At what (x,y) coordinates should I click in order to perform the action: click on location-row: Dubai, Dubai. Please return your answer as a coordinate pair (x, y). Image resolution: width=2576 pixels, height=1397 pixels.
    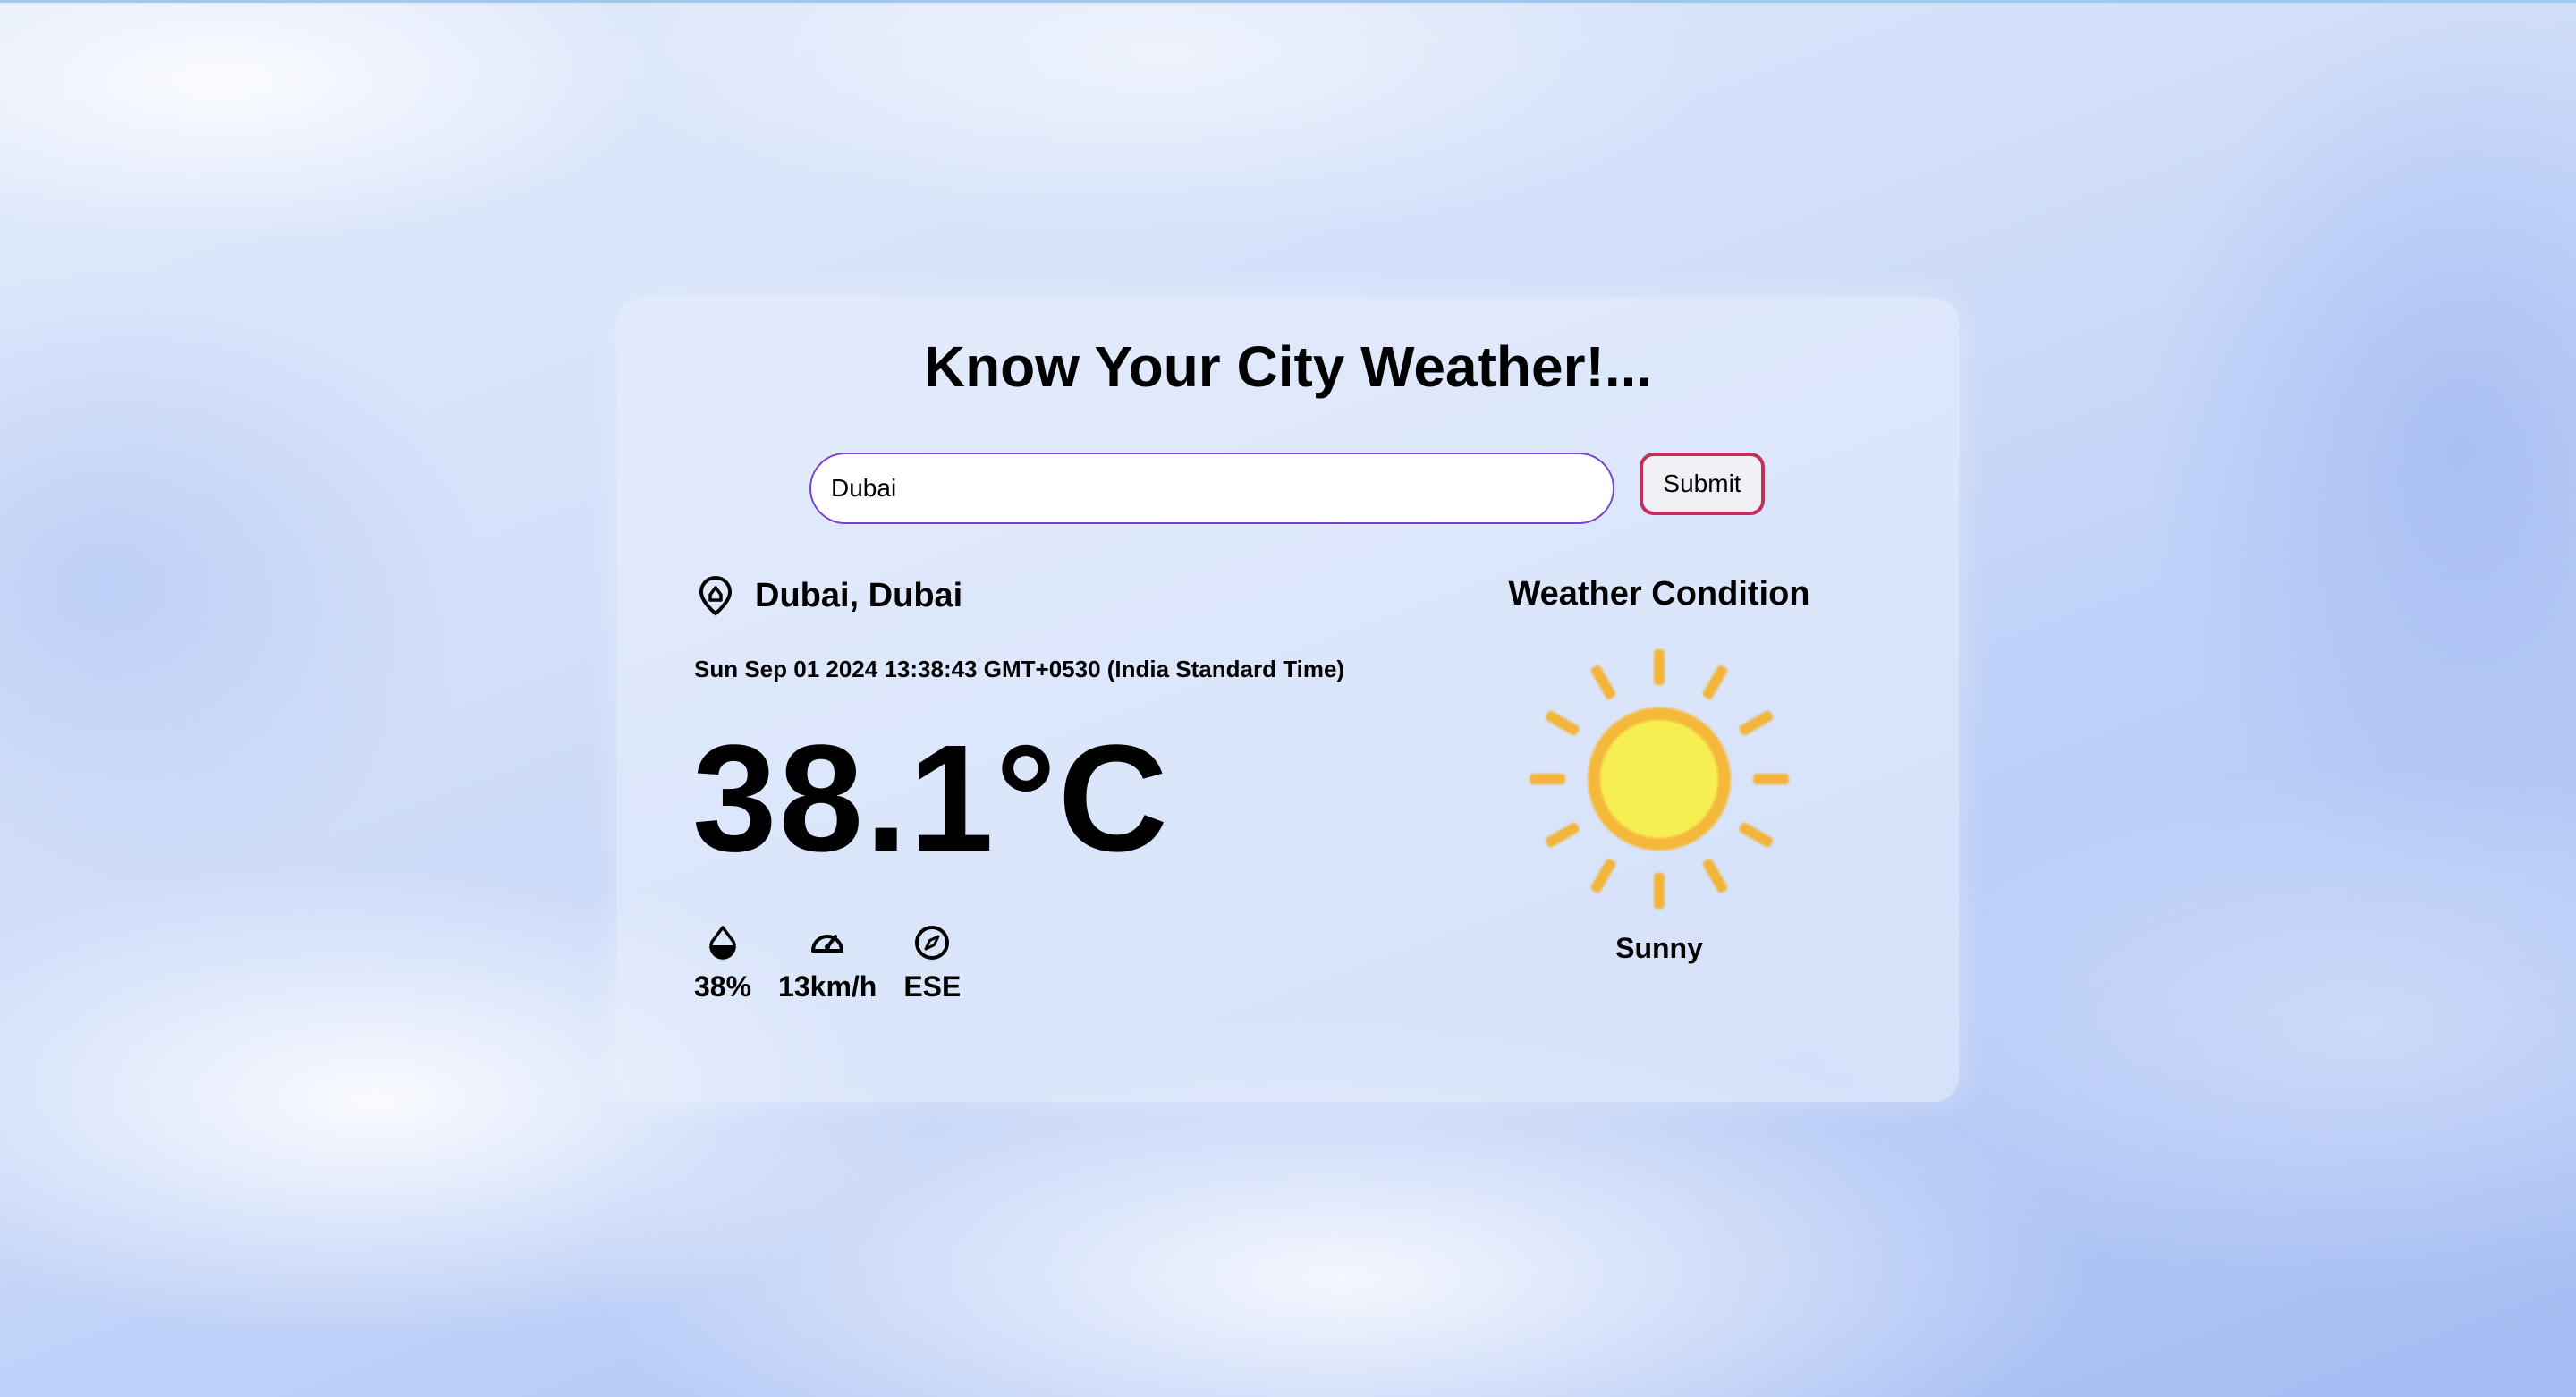
    Looking at the image, I should click on (830, 595).